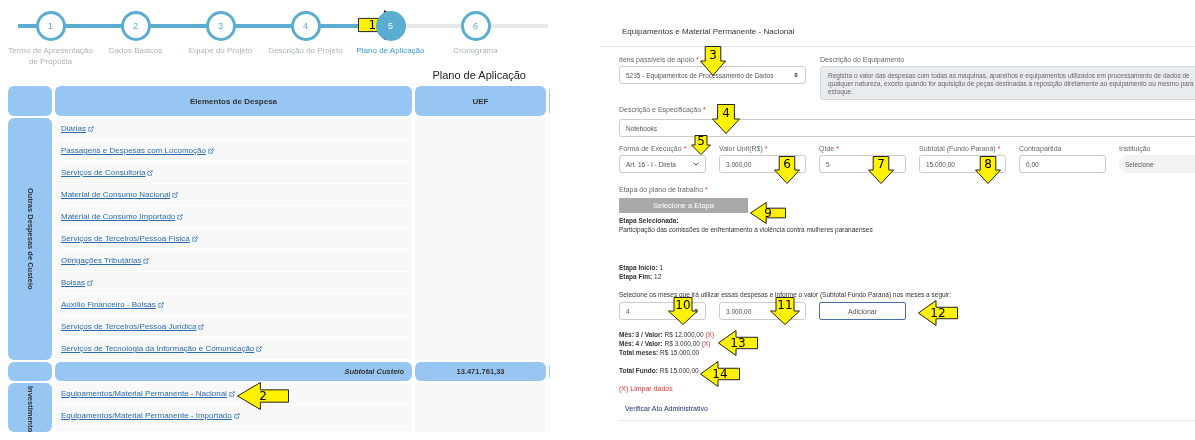 Image resolution: width=1195 pixels, height=440 pixels. Describe the element at coordinates (148, 393) in the screenshot. I see `expense-link: Equipamentos/Material Permanente - Nacional` at that location.